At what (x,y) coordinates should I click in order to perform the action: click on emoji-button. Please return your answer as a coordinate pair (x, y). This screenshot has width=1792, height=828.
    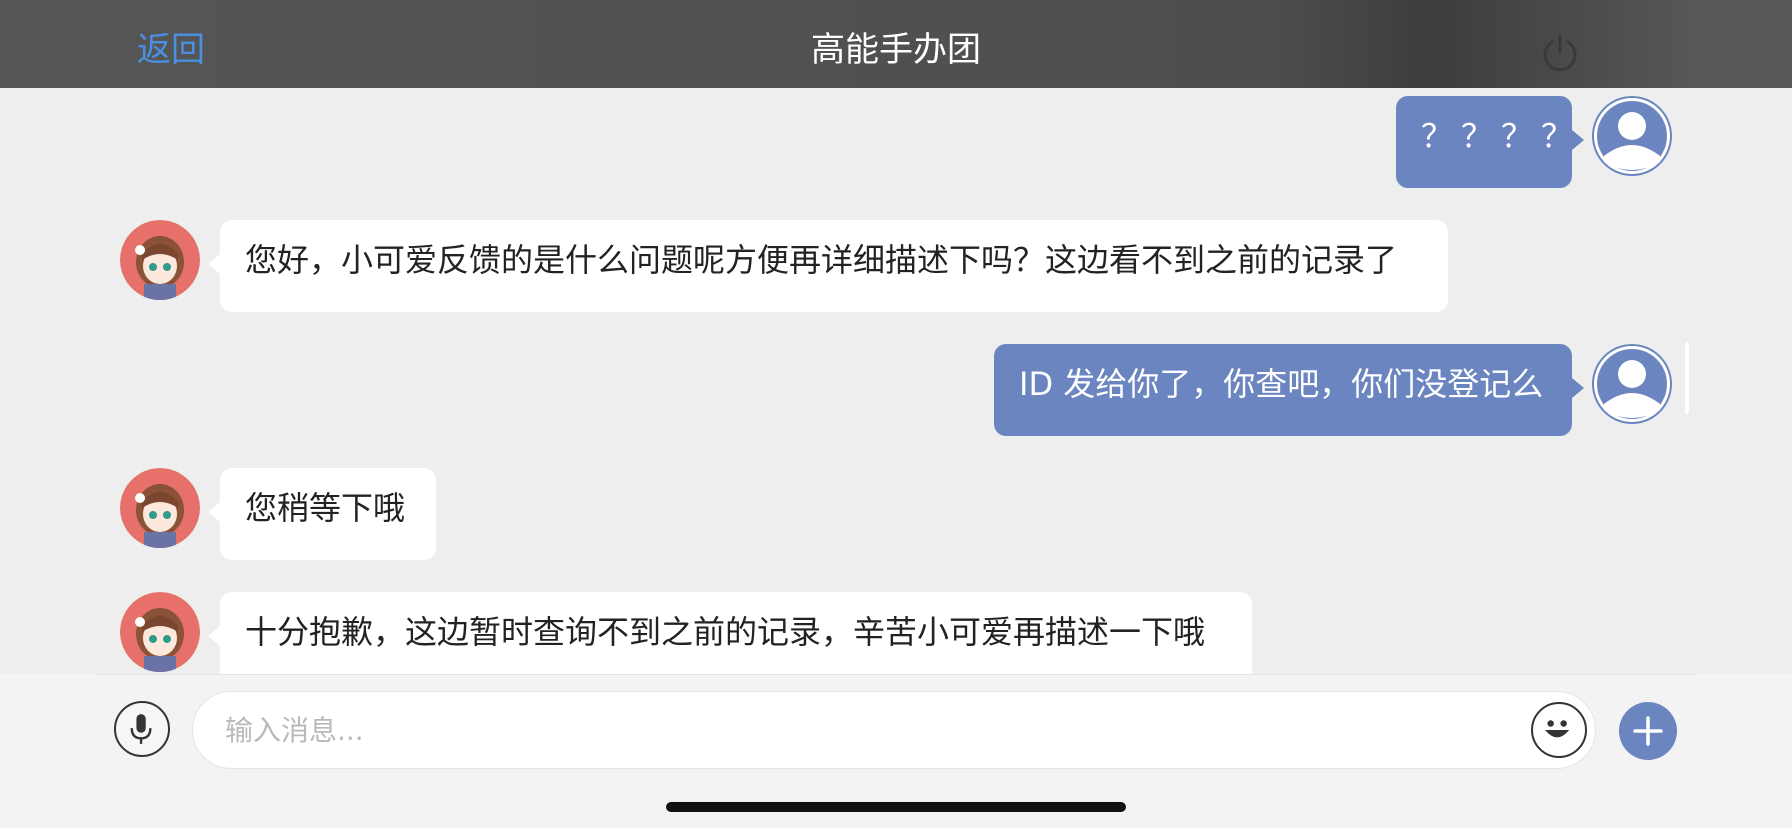
    Looking at the image, I should click on (1559, 730).